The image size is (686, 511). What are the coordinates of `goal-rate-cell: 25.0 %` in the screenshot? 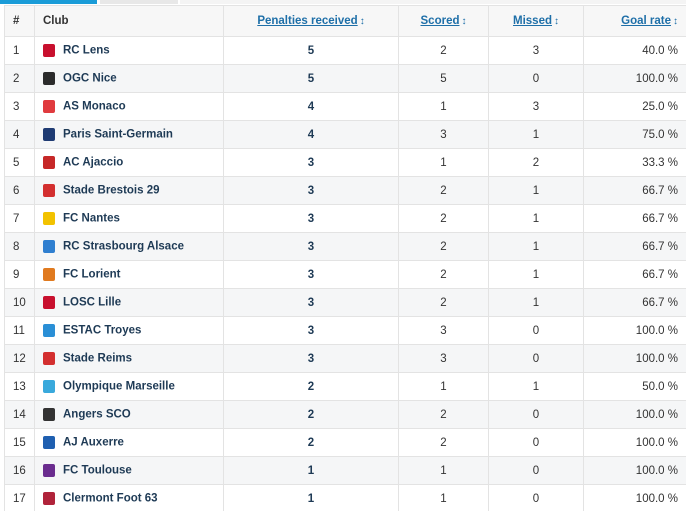 It's located at (634, 106).